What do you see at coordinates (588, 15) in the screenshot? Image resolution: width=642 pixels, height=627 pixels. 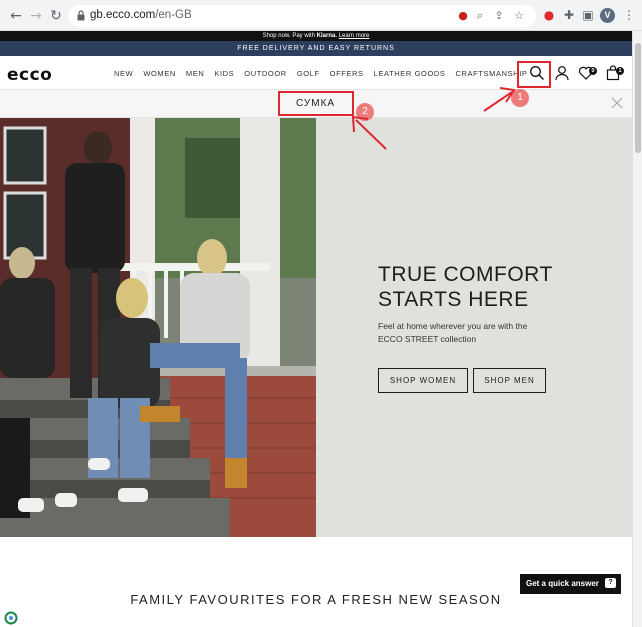 I see `side-panel-icon: ▣` at bounding box center [588, 15].